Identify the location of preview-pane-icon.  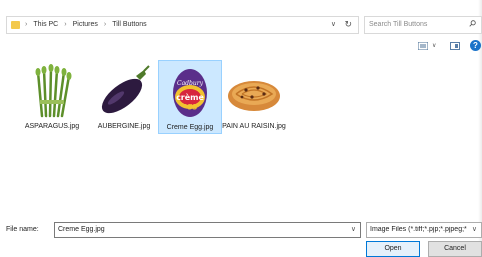
(455, 46).